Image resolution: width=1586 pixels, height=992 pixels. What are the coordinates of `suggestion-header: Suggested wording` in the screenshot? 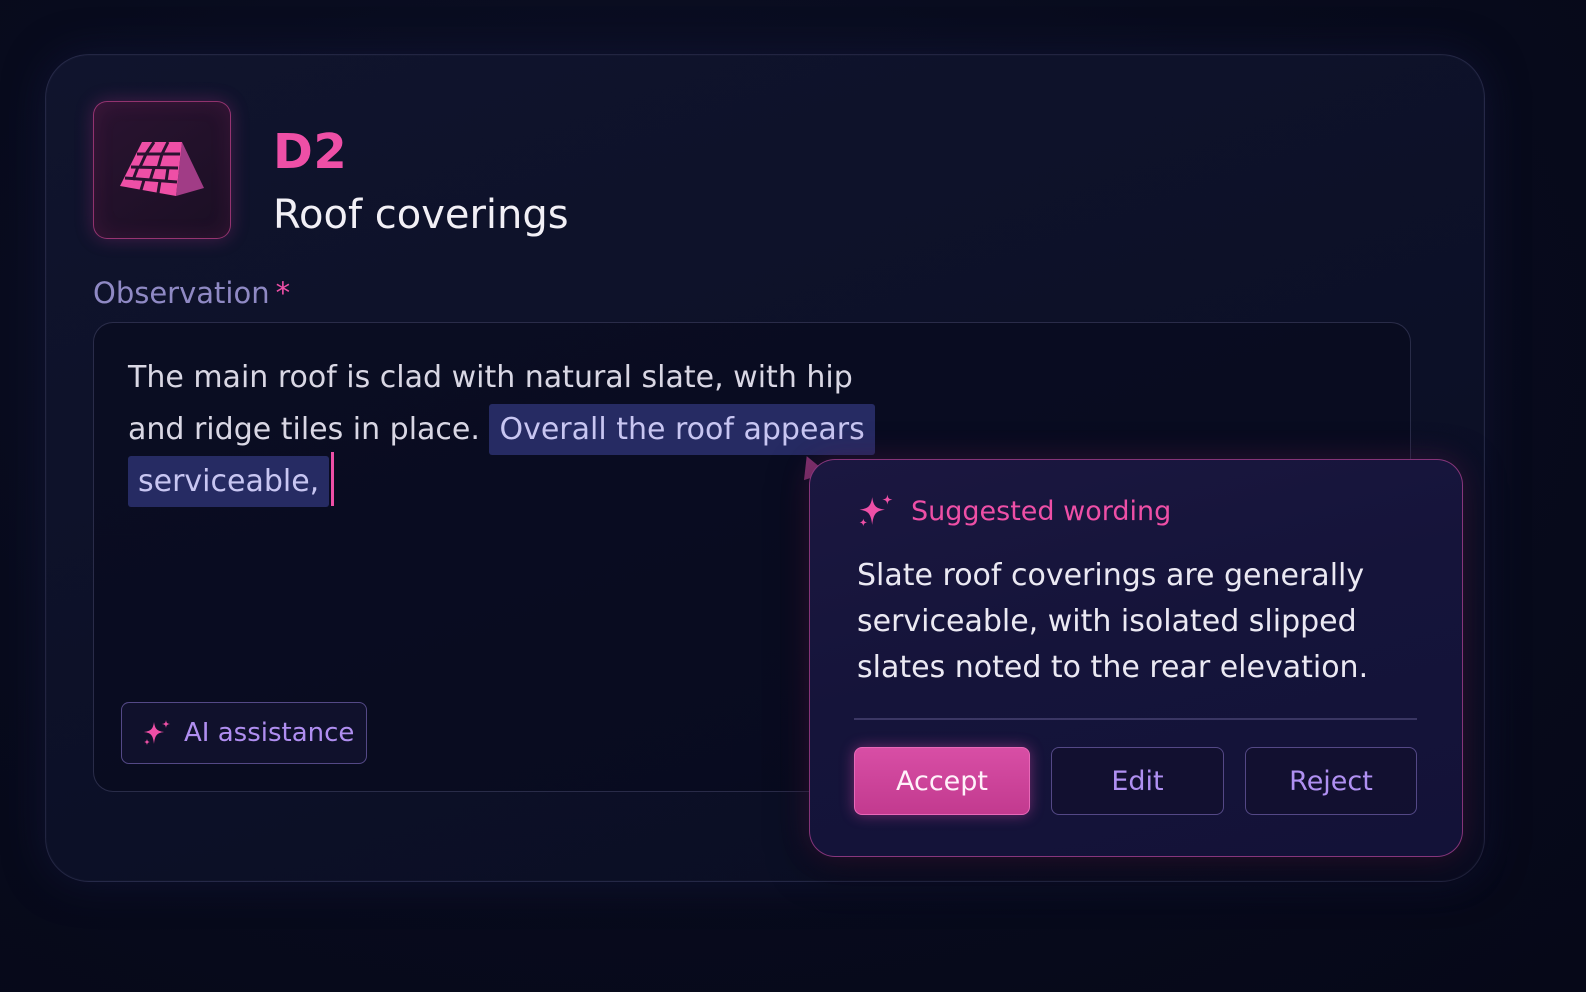 It's located at (1014, 511).